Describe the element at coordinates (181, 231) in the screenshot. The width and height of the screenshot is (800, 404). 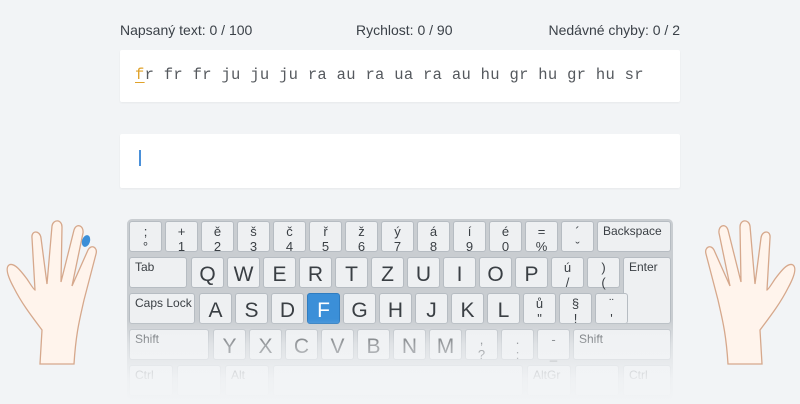
I see `key-r1-1-top: +` at that location.